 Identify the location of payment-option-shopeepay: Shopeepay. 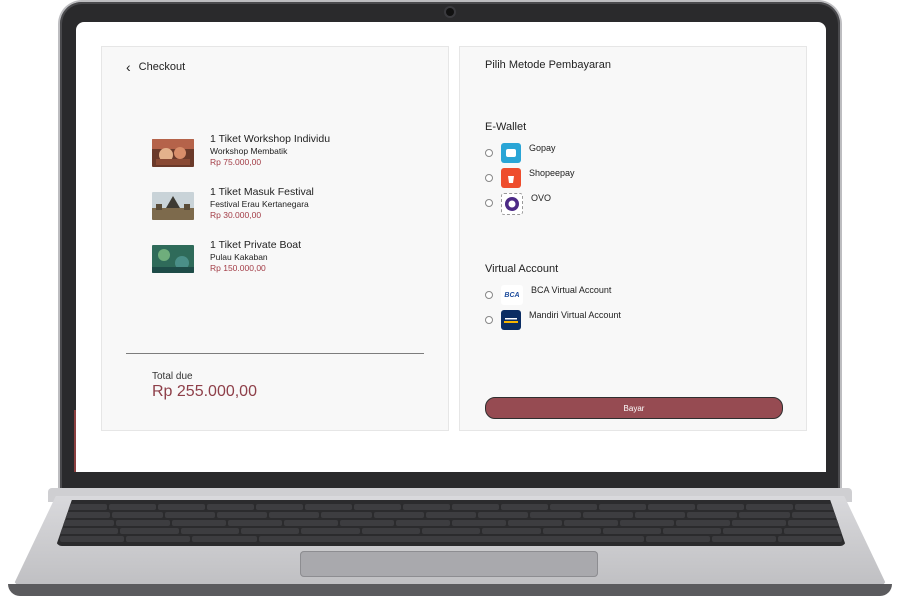
(530, 178).